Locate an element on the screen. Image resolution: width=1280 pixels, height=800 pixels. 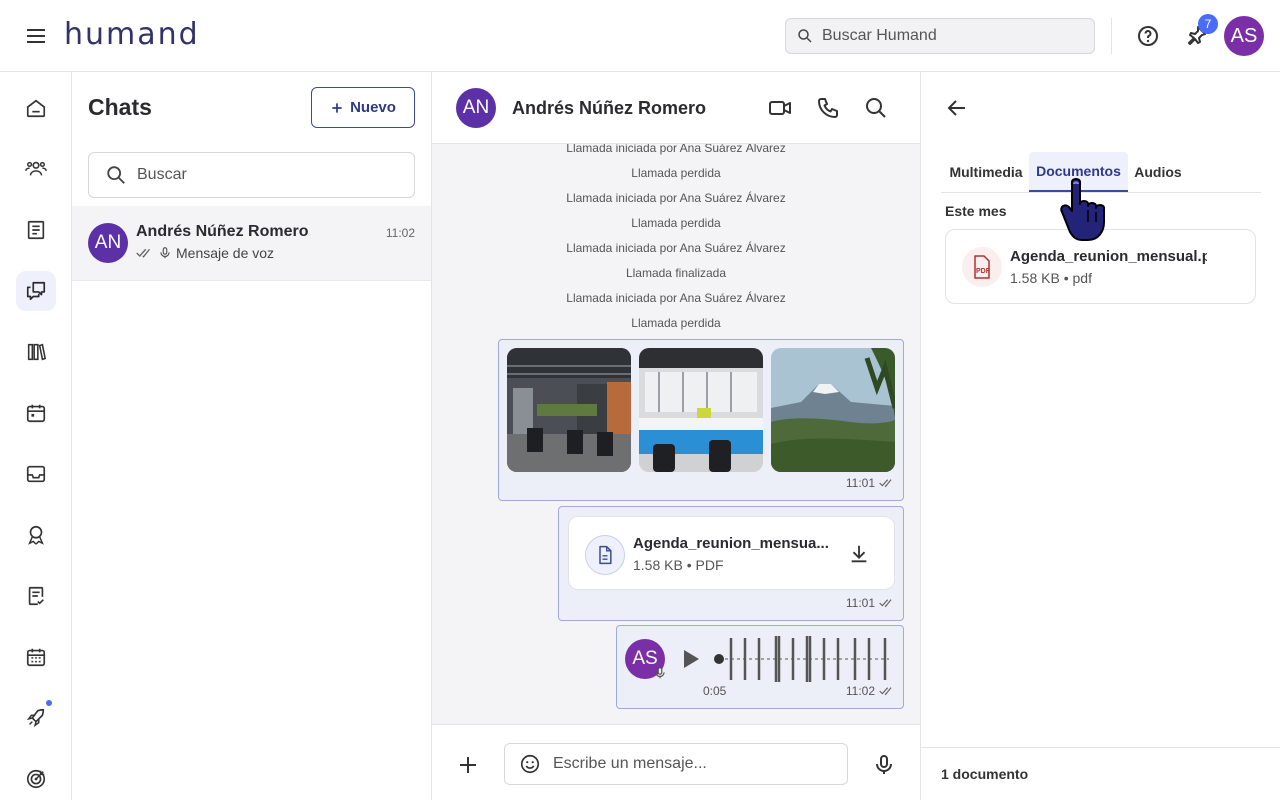
image-thumbnail-office is located at coordinates (569, 410).